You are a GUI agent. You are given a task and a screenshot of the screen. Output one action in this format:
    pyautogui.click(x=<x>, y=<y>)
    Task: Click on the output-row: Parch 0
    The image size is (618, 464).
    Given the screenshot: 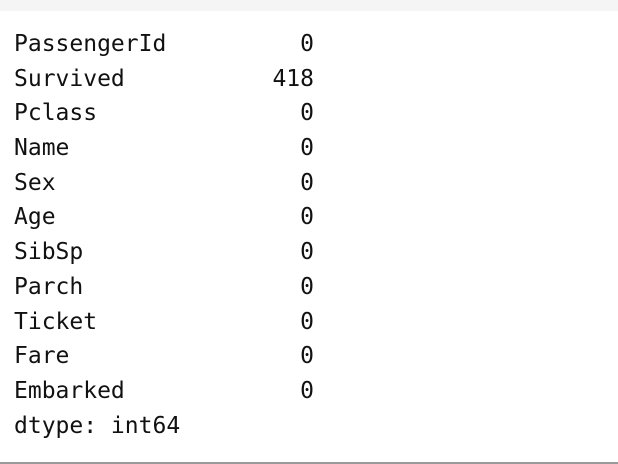 What is the action you would take?
    pyautogui.click(x=164, y=287)
    